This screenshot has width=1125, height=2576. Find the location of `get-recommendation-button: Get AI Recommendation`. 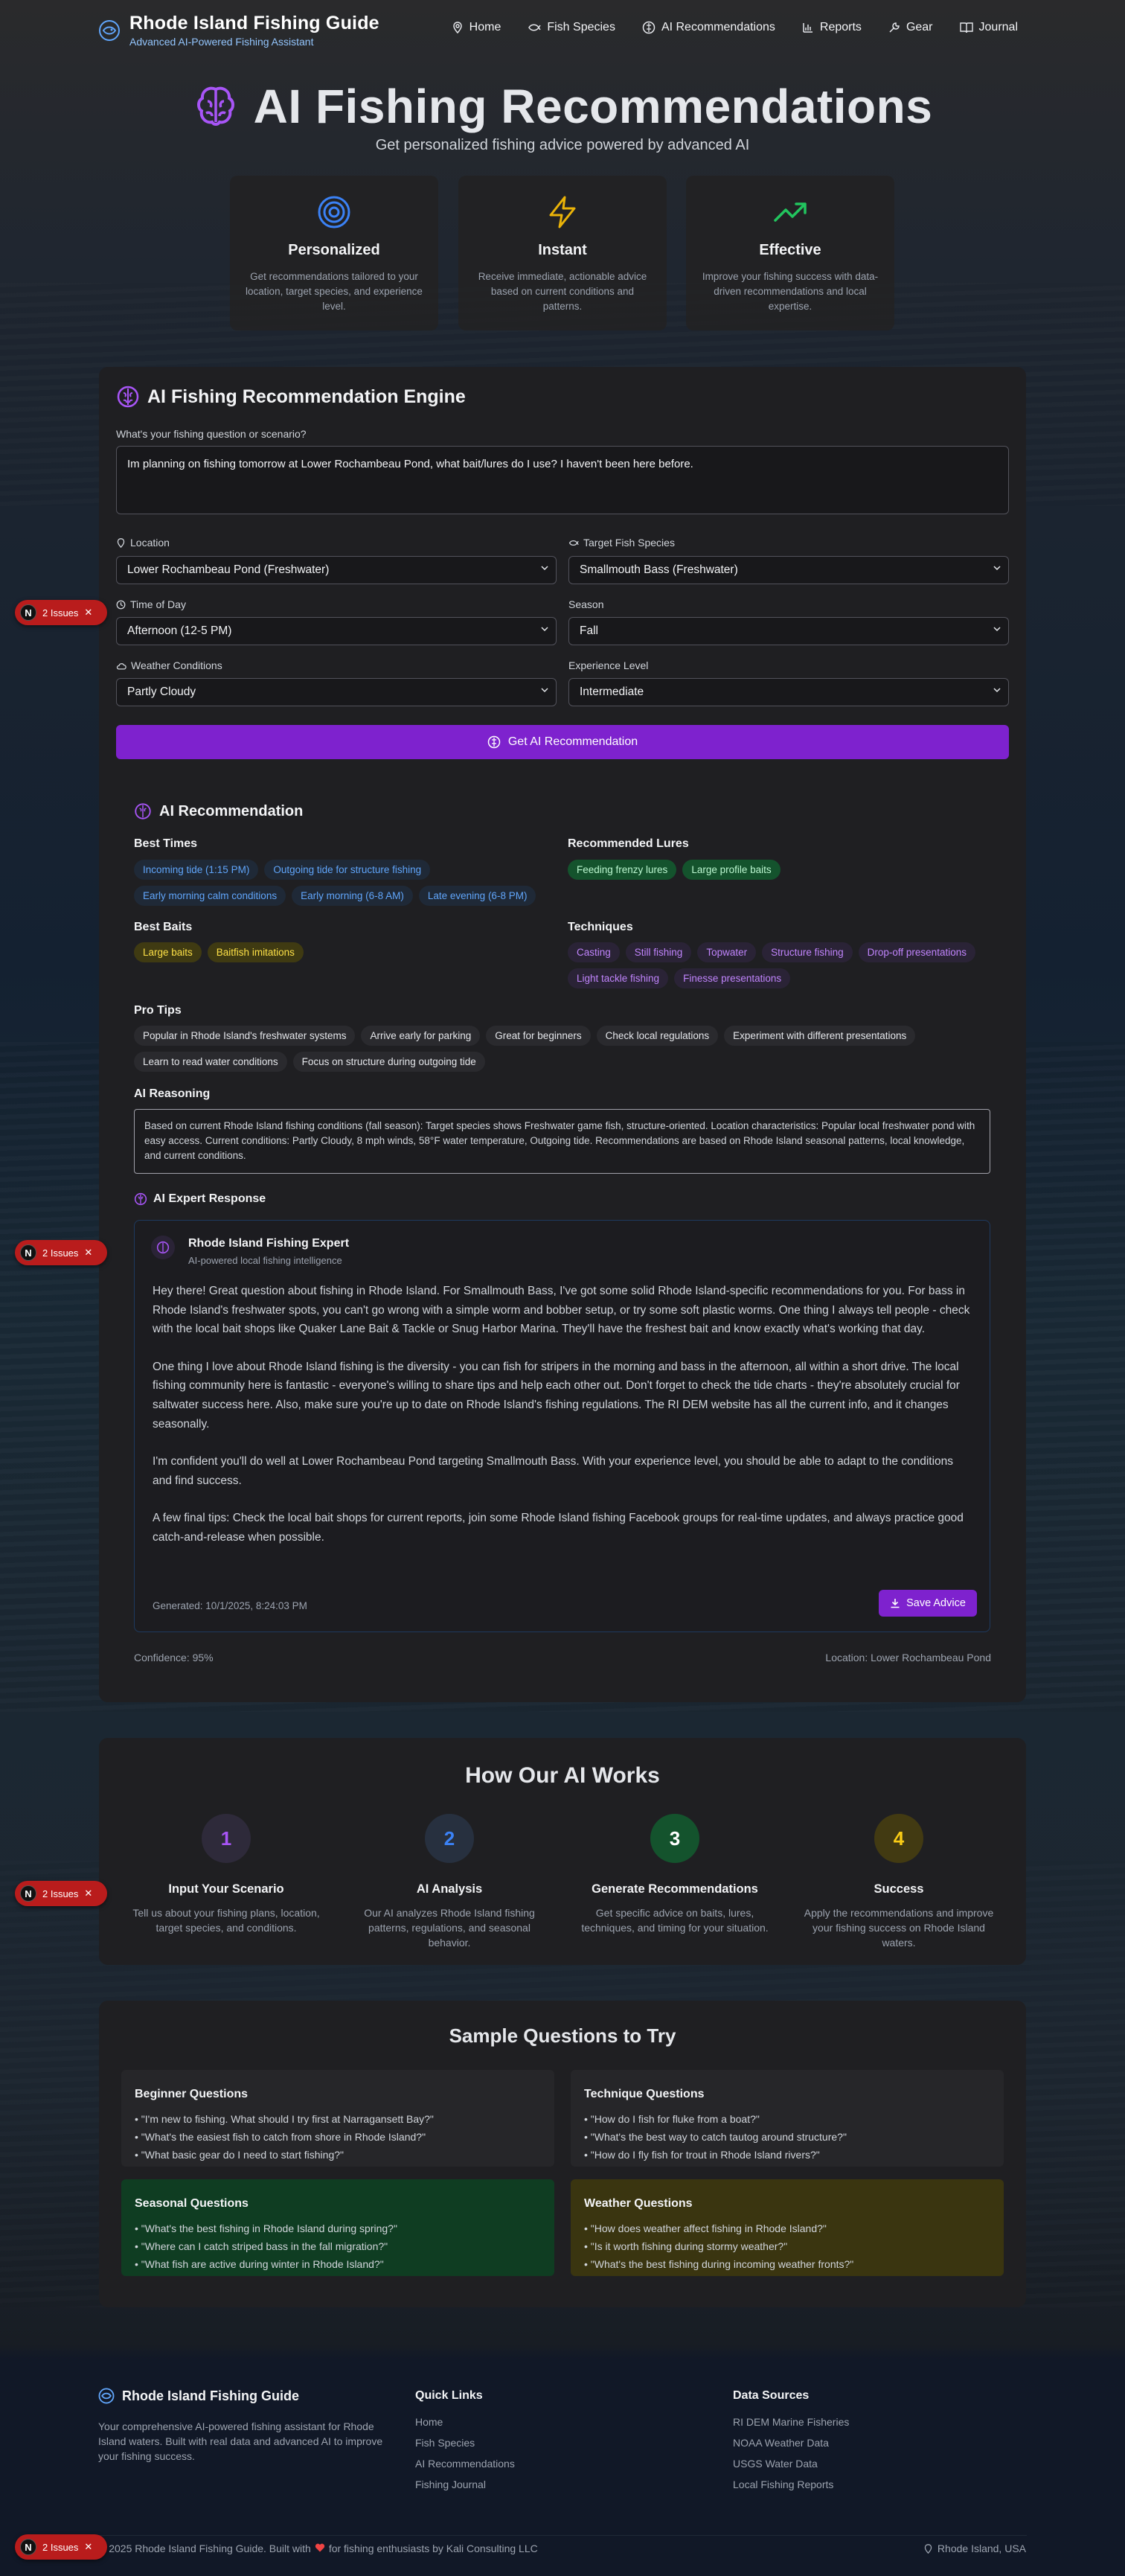

get-recommendation-button: Get AI Recommendation is located at coordinates (562, 742).